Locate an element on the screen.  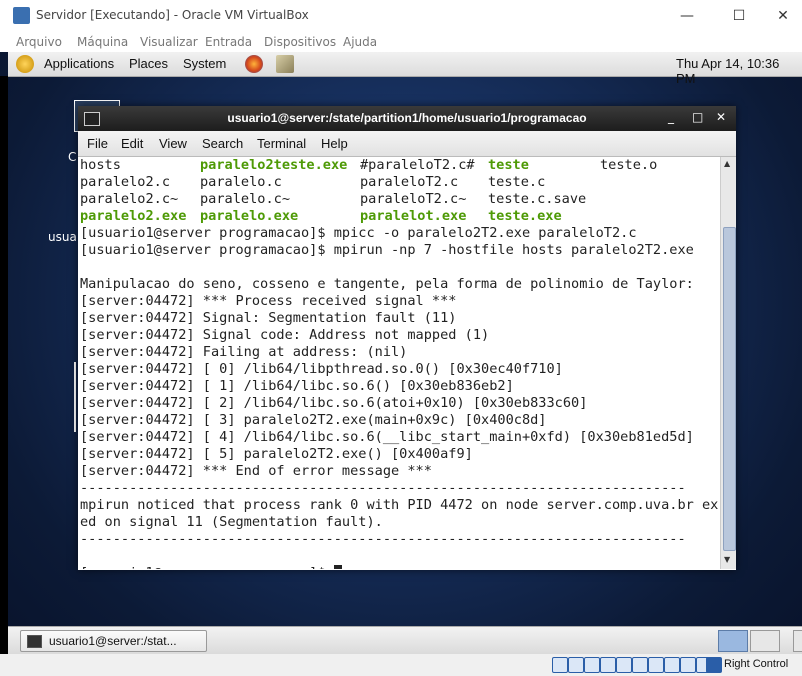
terminal-minimize-button: _ is located at coordinates (671, 117).